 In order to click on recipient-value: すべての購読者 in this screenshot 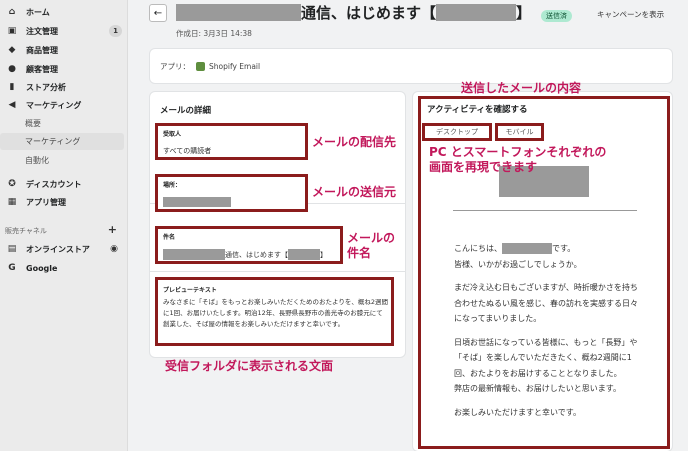, I will do `click(187, 151)`.